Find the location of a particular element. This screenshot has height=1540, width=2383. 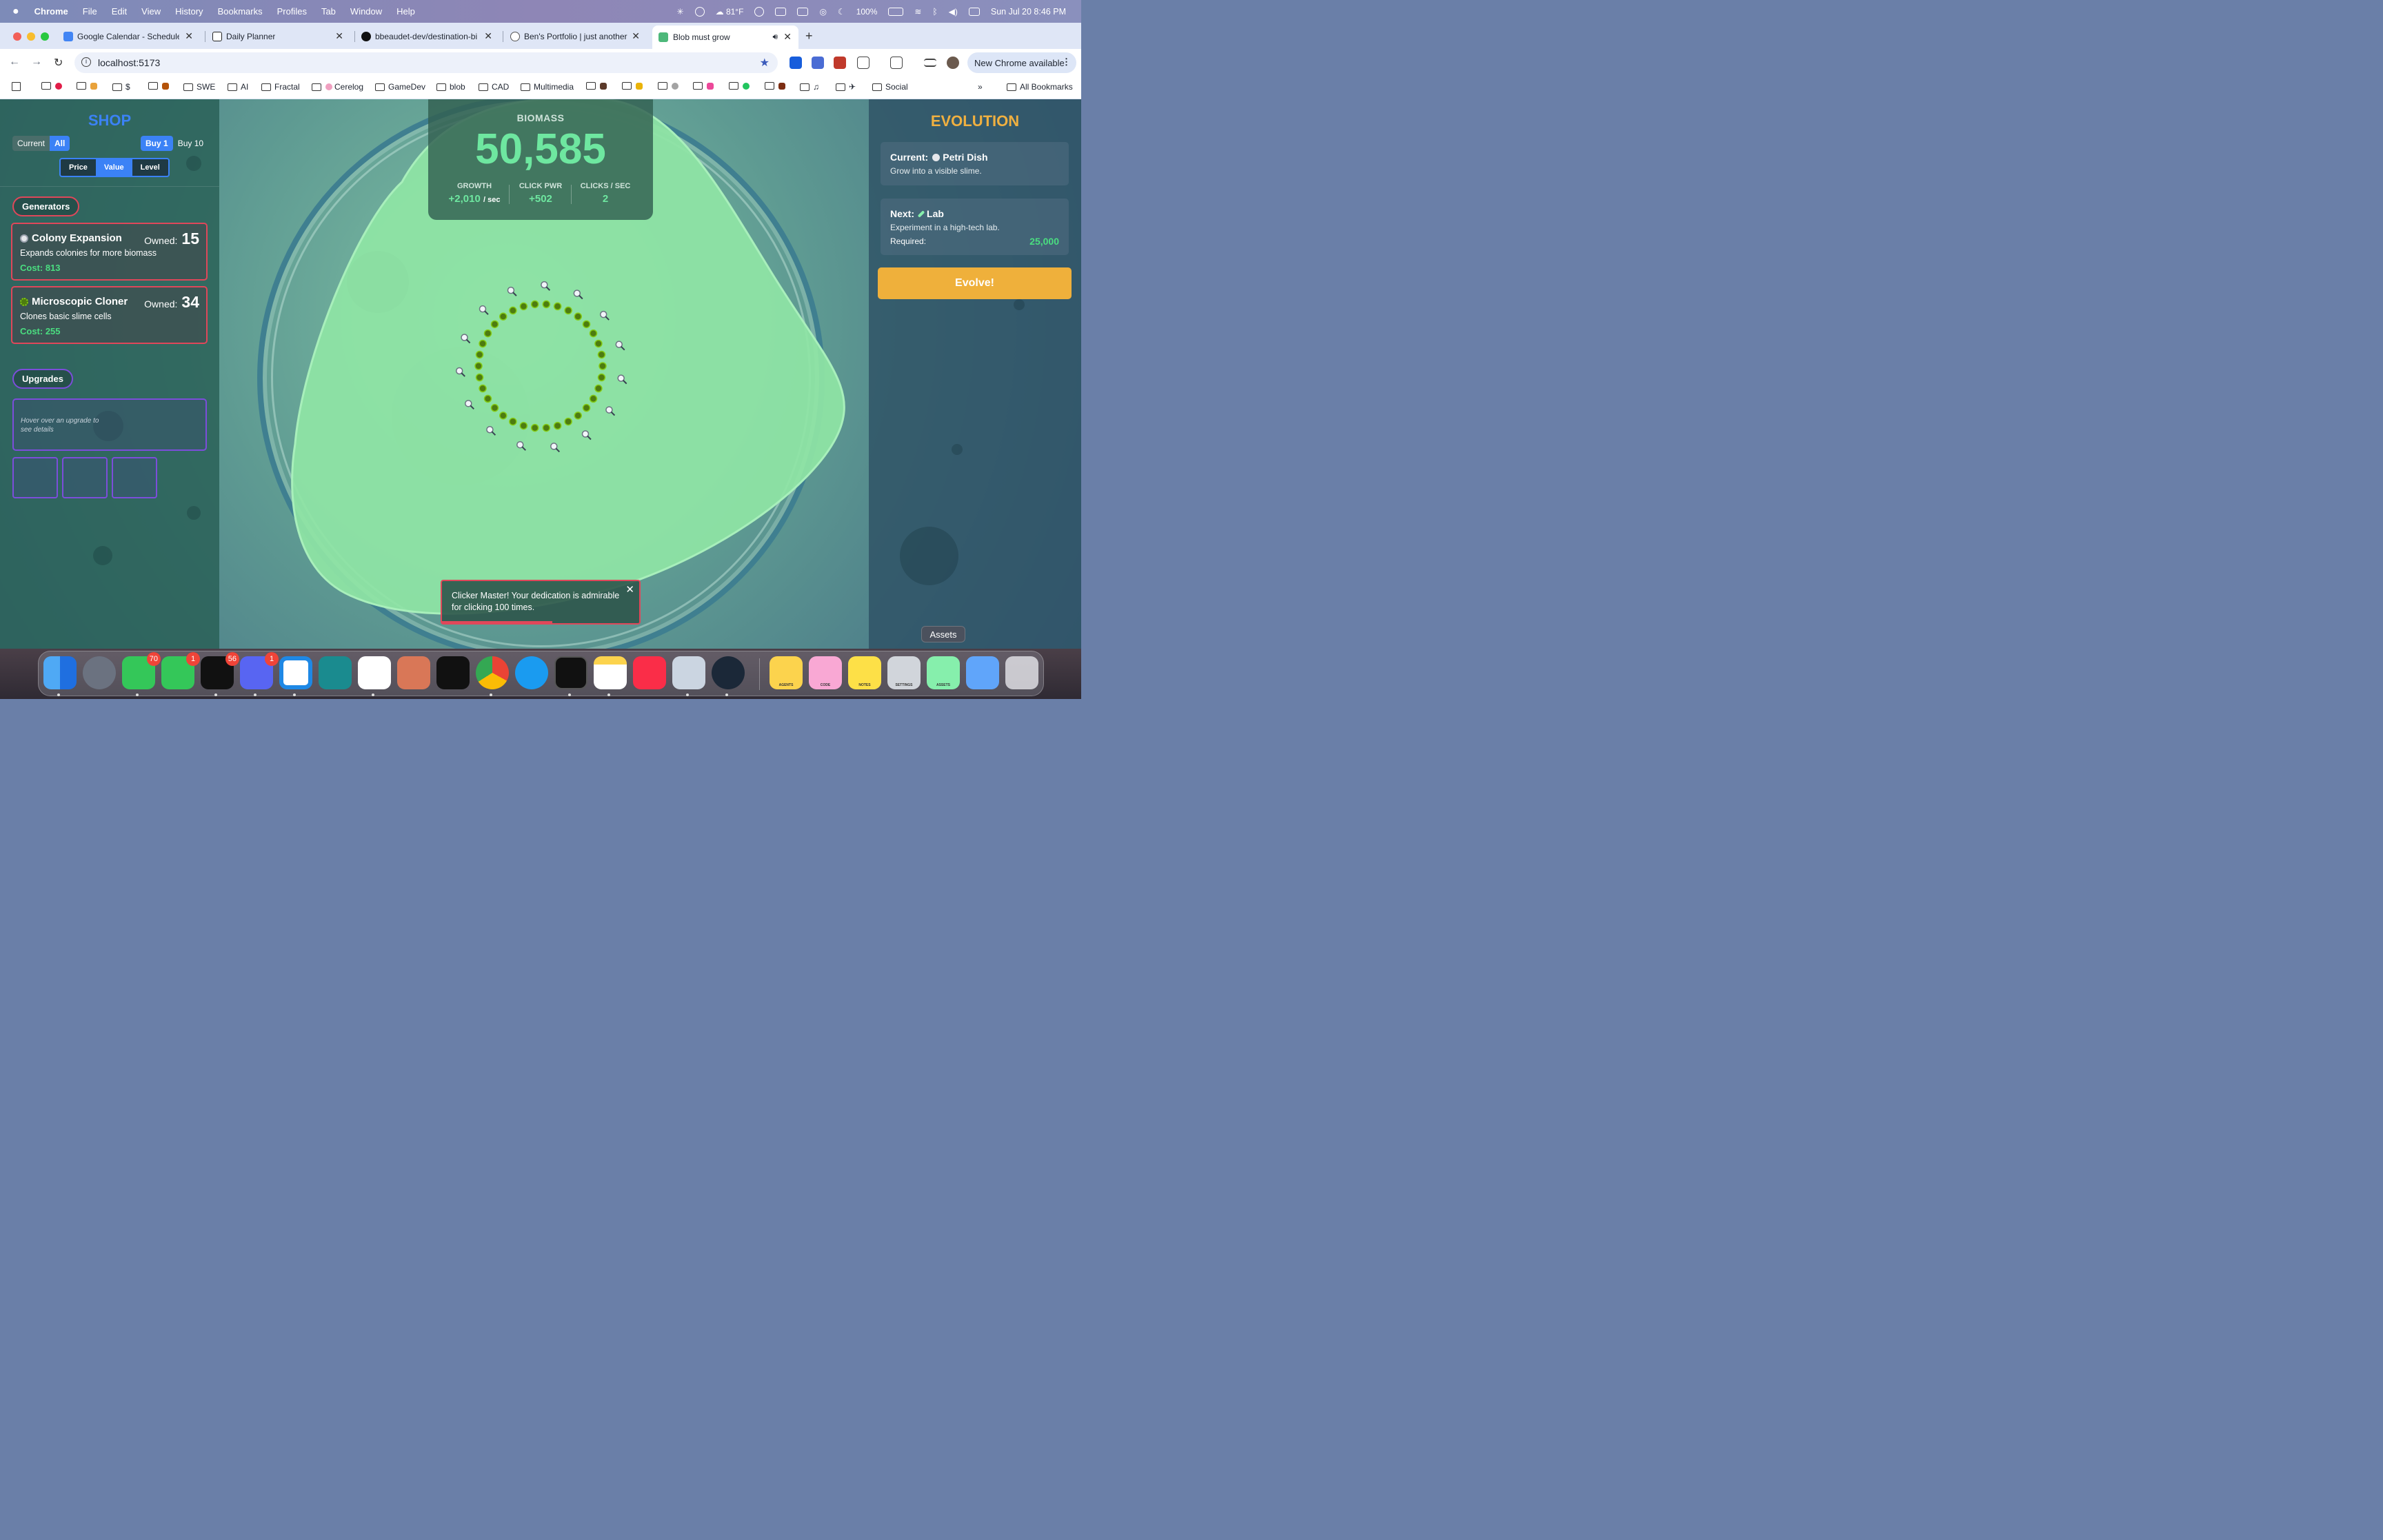

new-chrome-available-button: New Chrome available ⋮ is located at coordinates (1021, 63).